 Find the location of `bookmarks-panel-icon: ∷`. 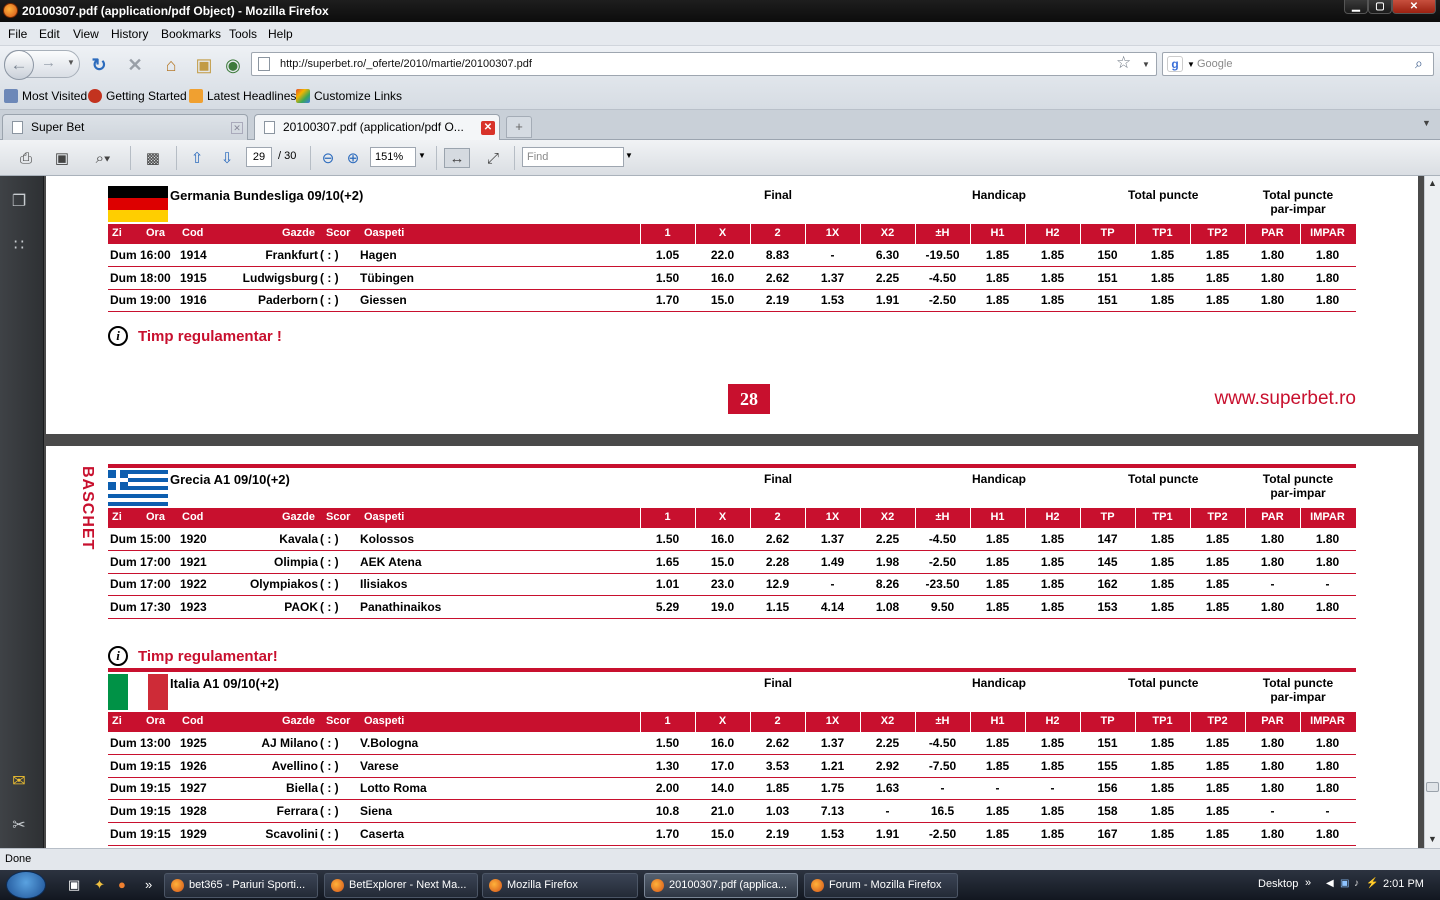

bookmarks-panel-icon: ∷ is located at coordinates (19, 245).